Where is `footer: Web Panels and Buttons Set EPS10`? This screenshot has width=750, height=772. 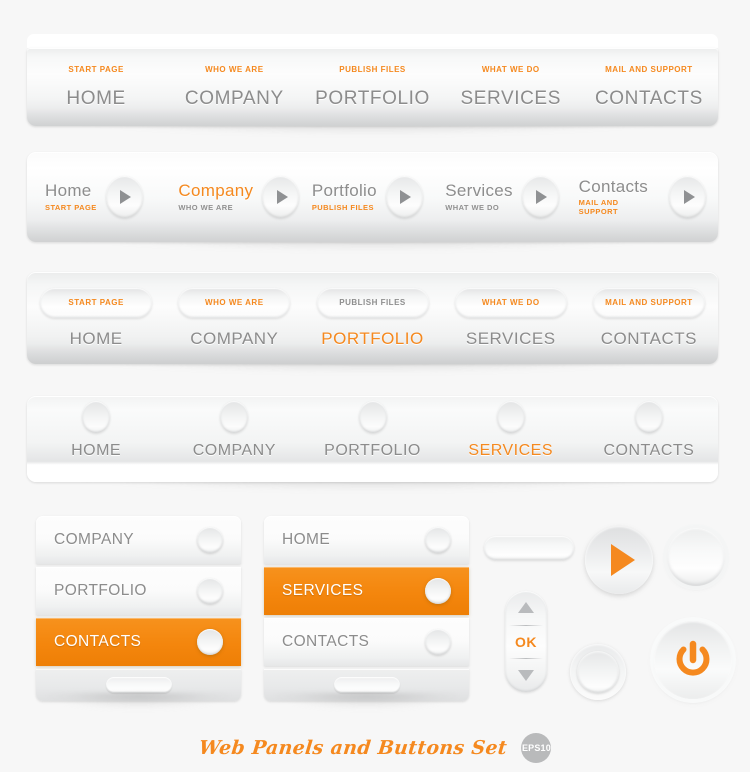 footer: Web Panels and Buttons Set EPS10 is located at coordinates (375, 748).